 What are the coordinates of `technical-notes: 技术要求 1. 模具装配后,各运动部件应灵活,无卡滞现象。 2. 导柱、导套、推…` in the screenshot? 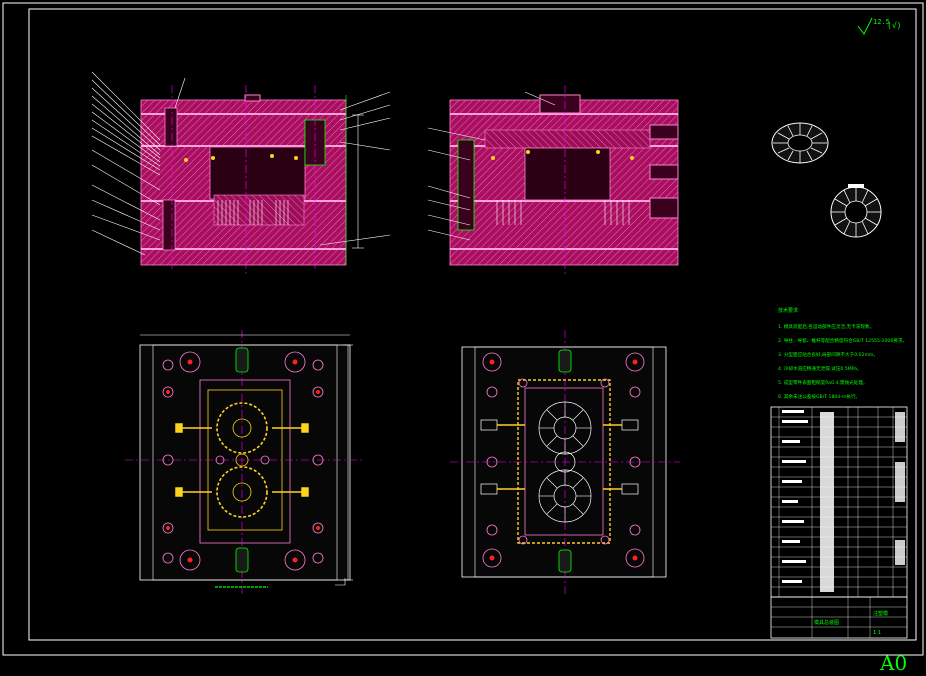 It's located at (842, 353).